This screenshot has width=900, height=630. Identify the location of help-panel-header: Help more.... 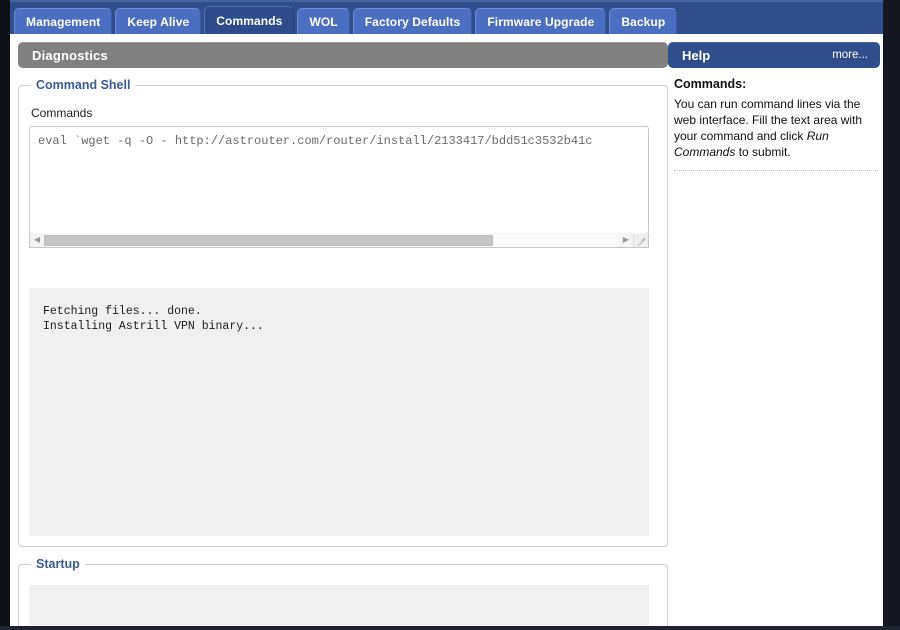
(774, 55).